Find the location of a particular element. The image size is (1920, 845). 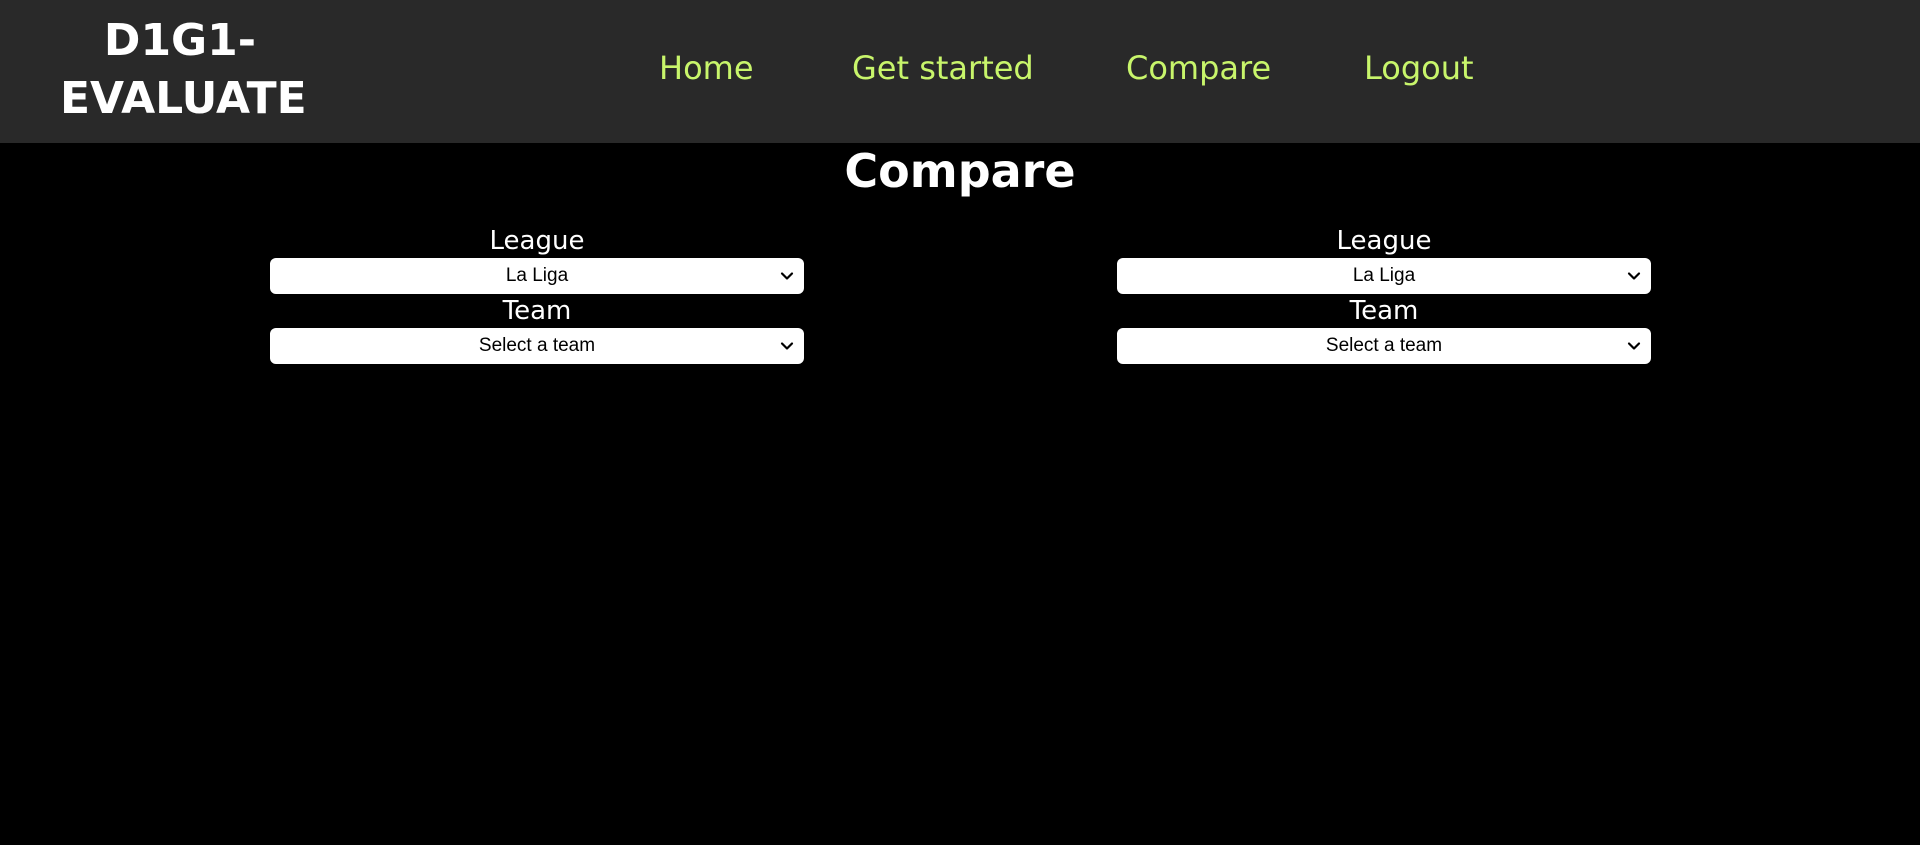

team-label-right: Team is located at coordinates (1384, 311).